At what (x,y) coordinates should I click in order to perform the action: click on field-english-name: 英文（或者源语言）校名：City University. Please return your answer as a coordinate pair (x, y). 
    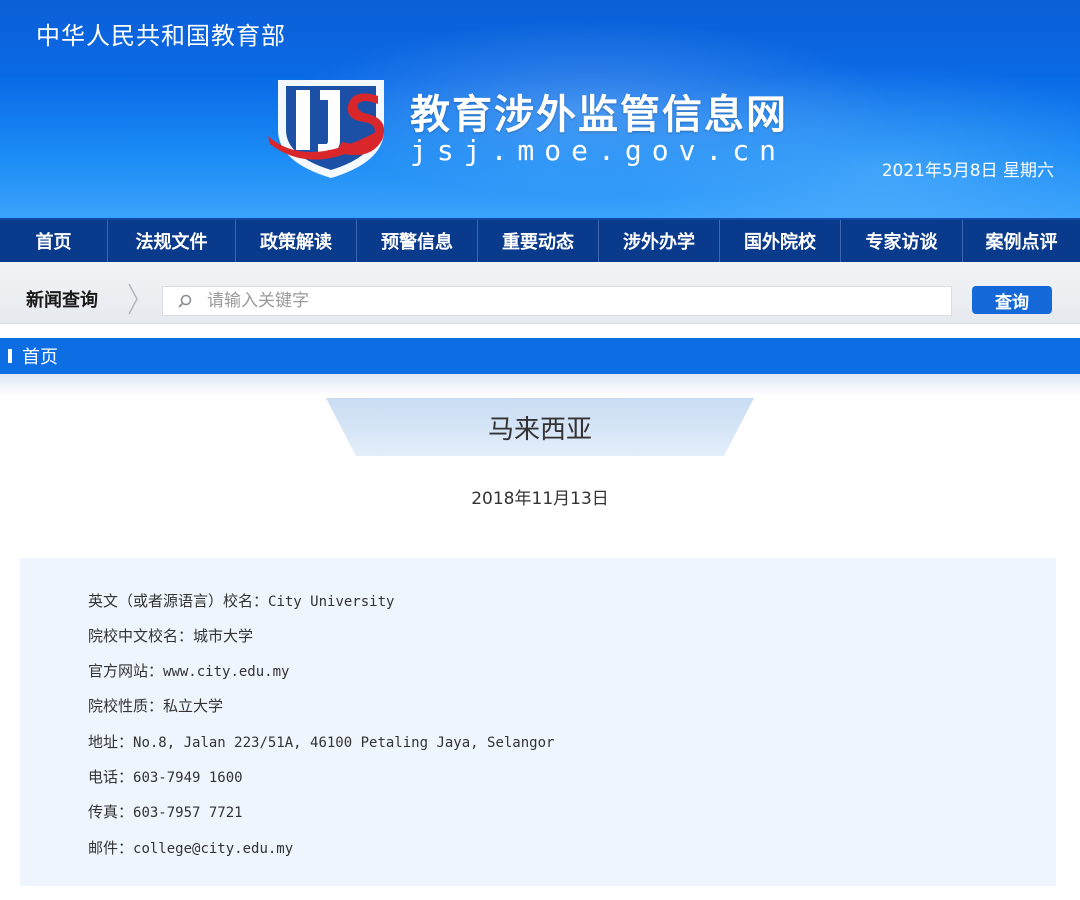
    Looking at the image, I should click on (241, 600).